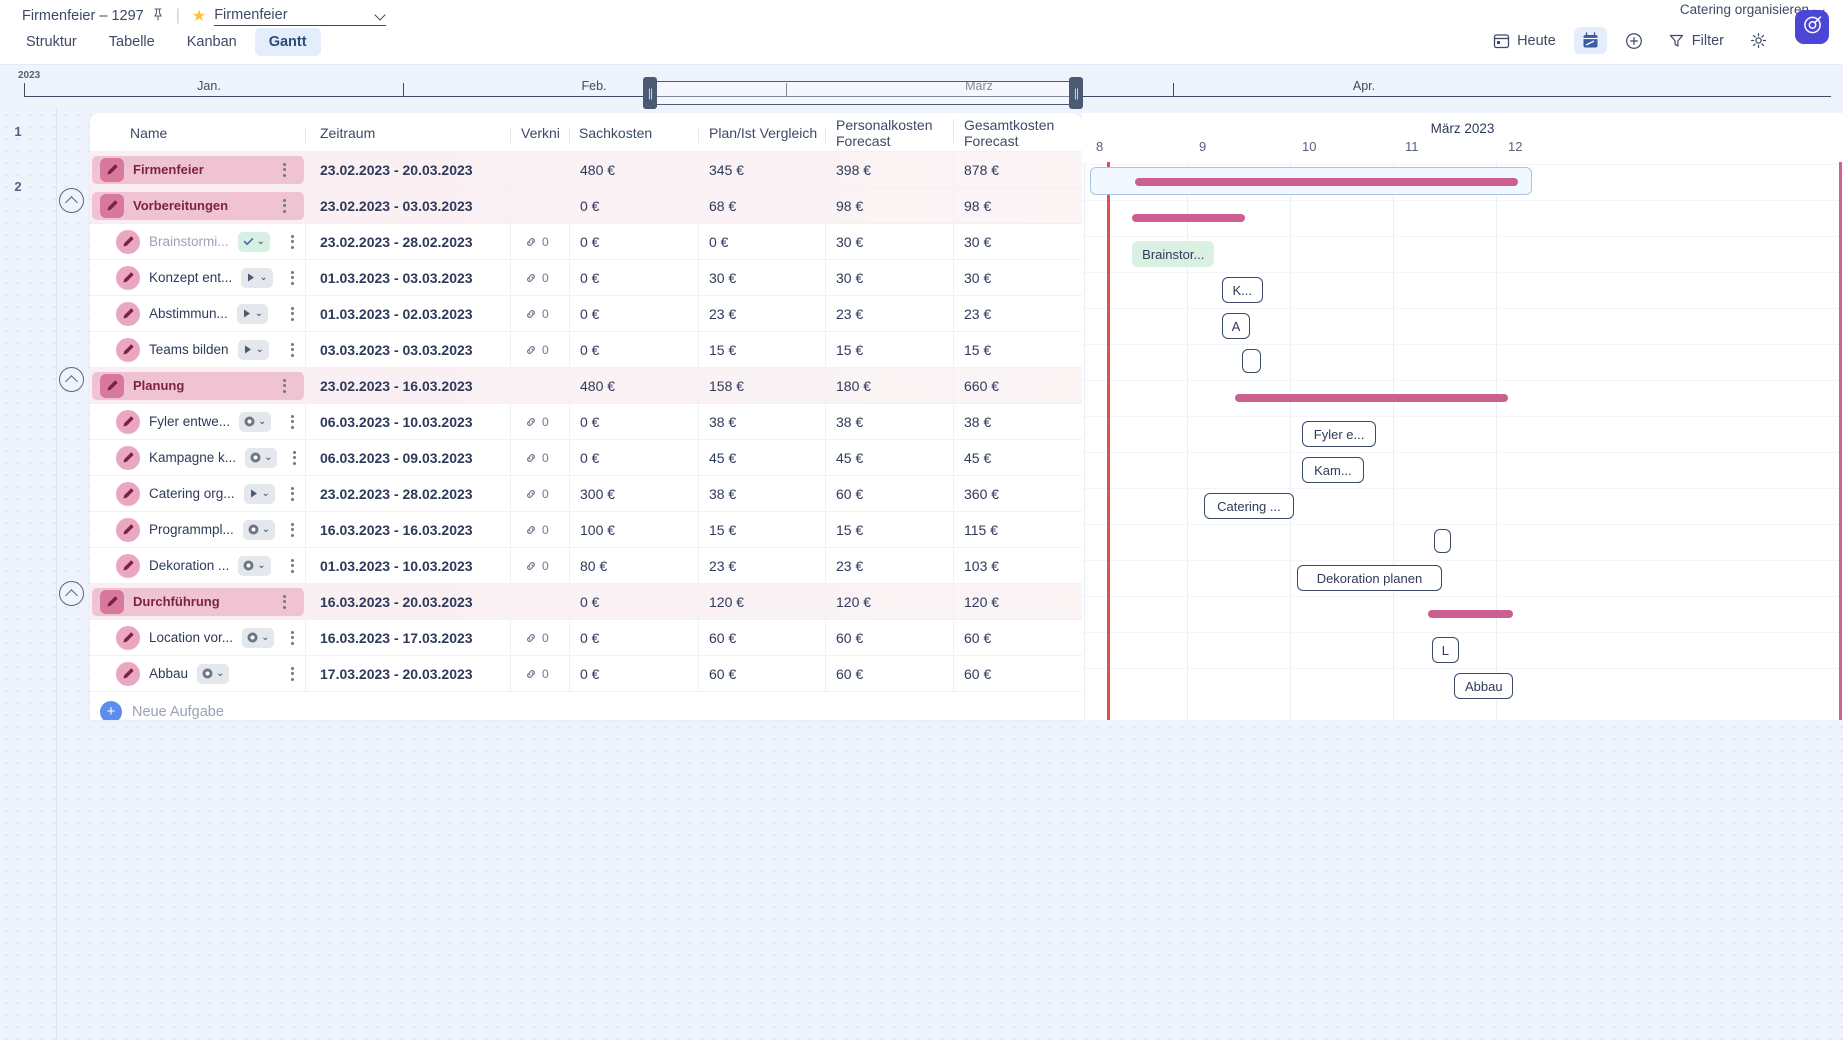  Describe the element at coordinates (300, 16) in the screenshot. I see `project-select: Firmenfeier` at that location.